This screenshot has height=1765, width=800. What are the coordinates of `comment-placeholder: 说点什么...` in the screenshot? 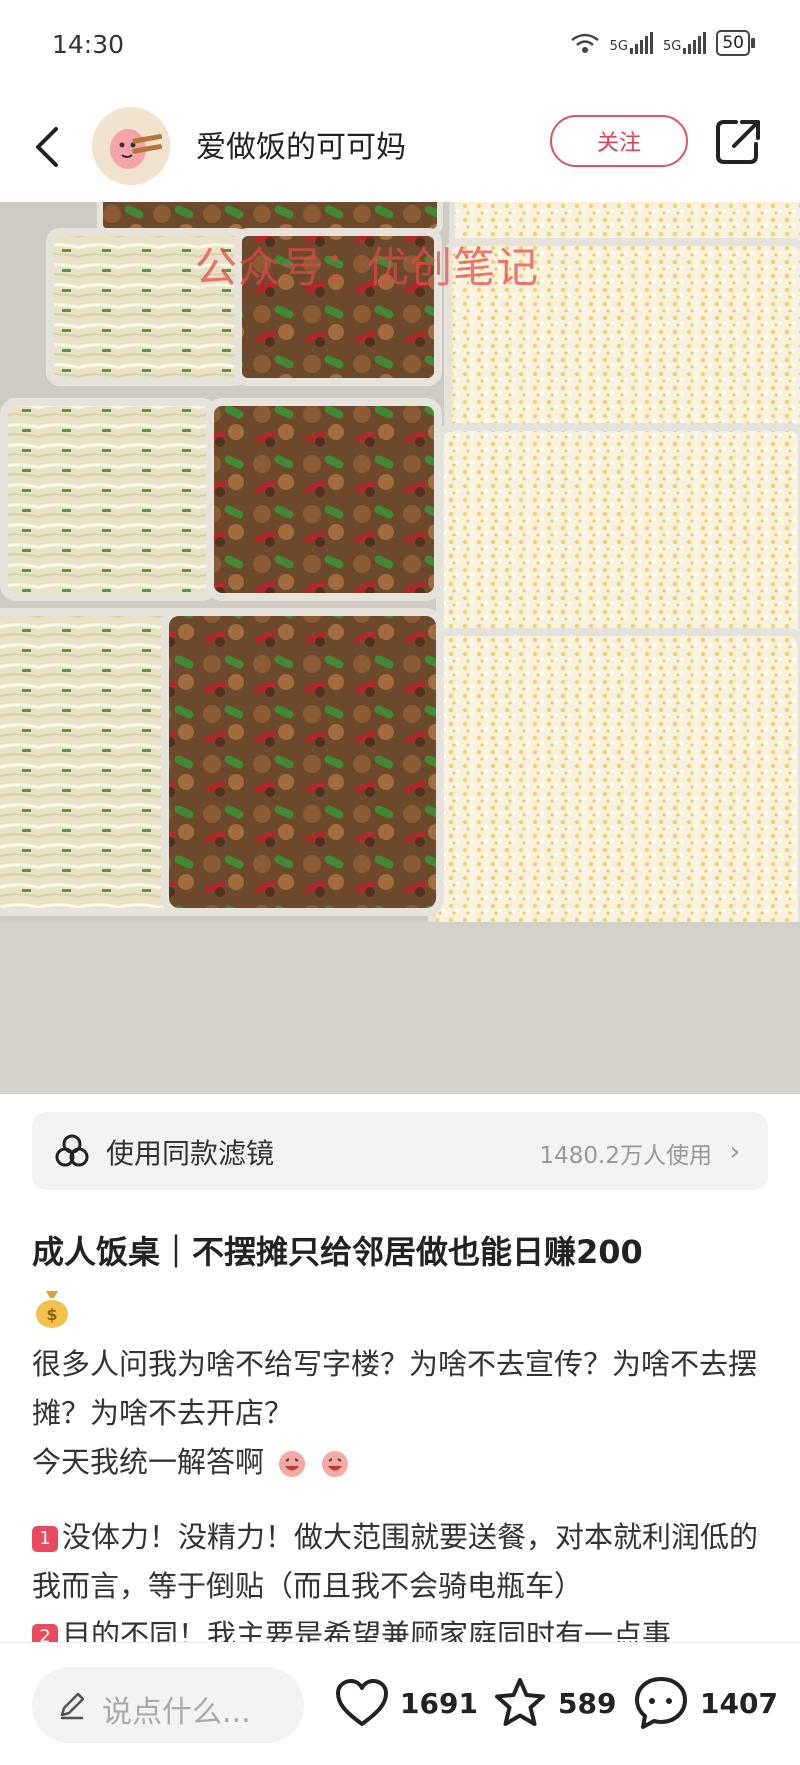 It's located at (176, 1712).